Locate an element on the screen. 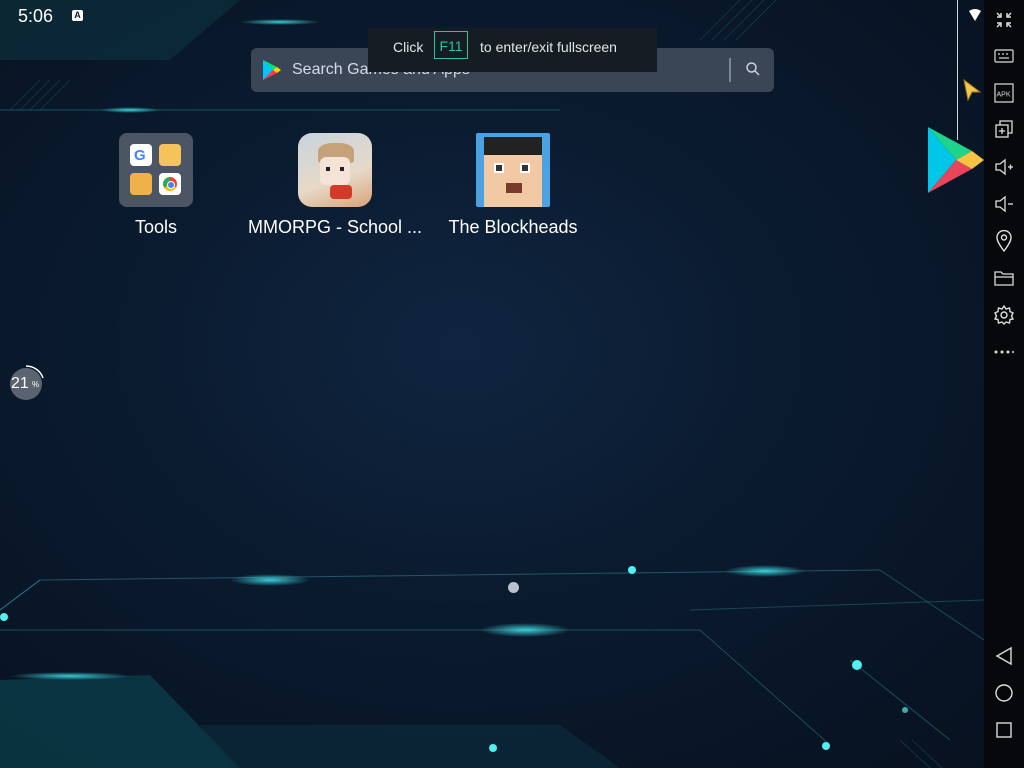 Image resolution: width=1024 pixels, height=768 pixels. blockheads-app-icon is located at coordinates (513, 170).